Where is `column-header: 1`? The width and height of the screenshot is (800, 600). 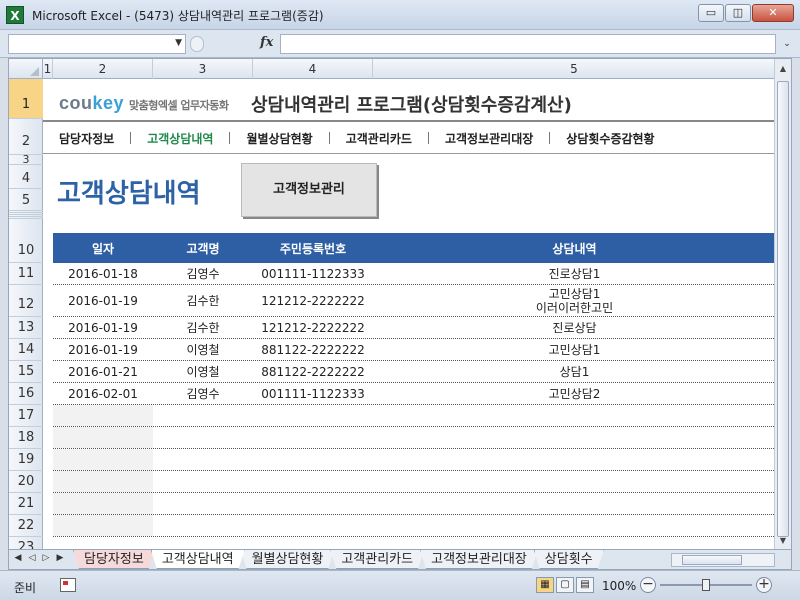
column-header: 1 is located at coordinates (48, 69).